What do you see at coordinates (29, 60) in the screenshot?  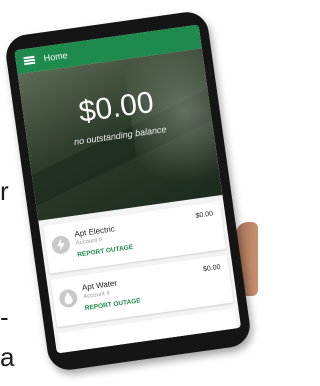 I see `hamburger-menu-icon` at bounding box center [29, 60].